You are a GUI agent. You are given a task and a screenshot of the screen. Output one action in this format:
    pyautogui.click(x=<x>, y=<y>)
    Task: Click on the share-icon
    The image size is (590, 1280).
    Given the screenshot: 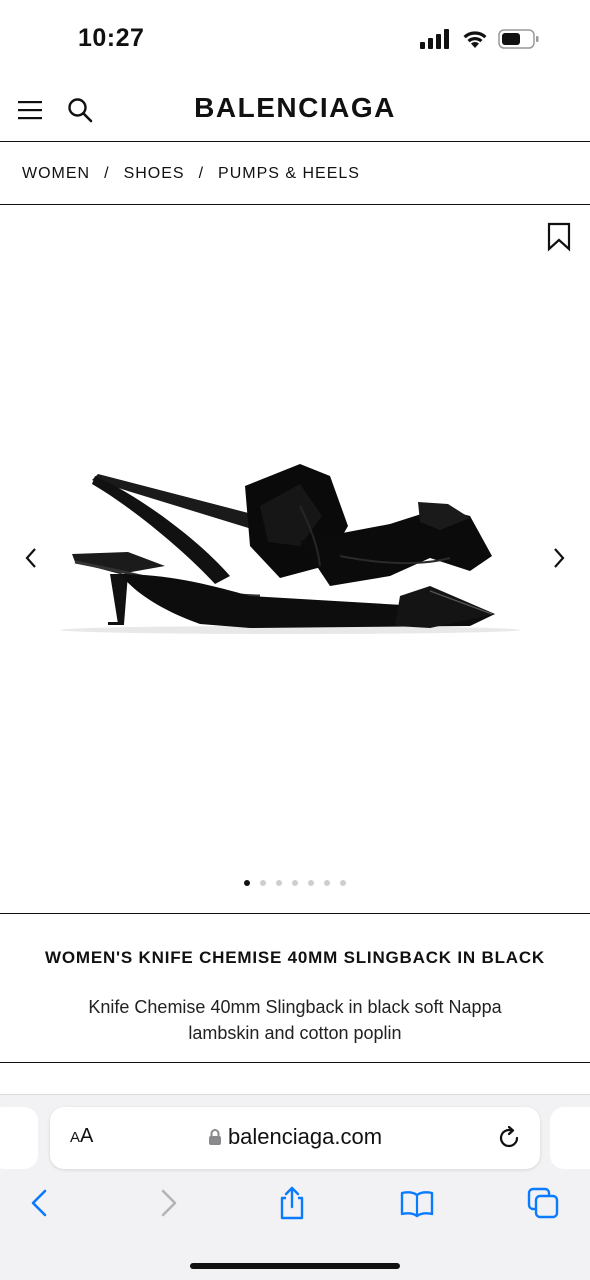 What is the action you would take?
    pyautogui.click(x=292, y=1203)
    